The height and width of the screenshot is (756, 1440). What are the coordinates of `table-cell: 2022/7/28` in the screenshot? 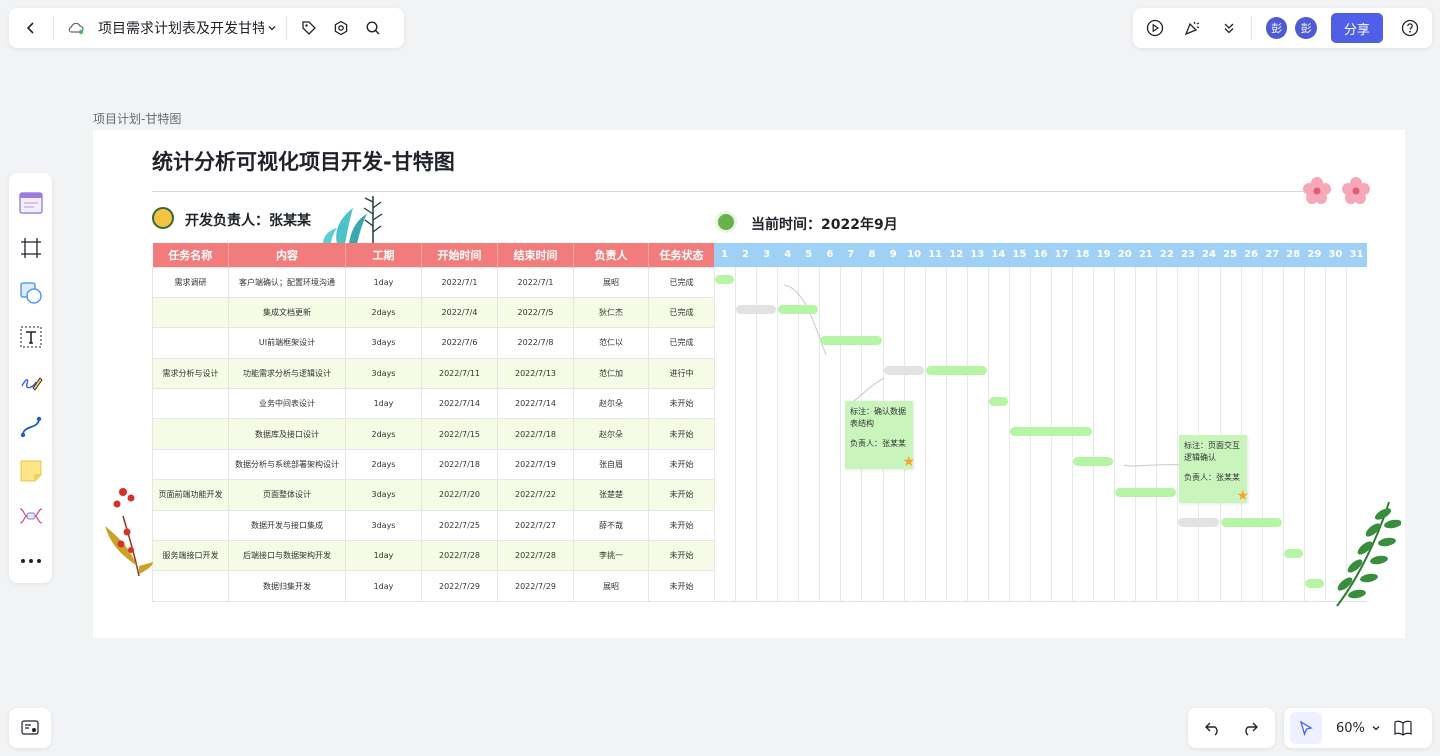 It's located at (535, 556).